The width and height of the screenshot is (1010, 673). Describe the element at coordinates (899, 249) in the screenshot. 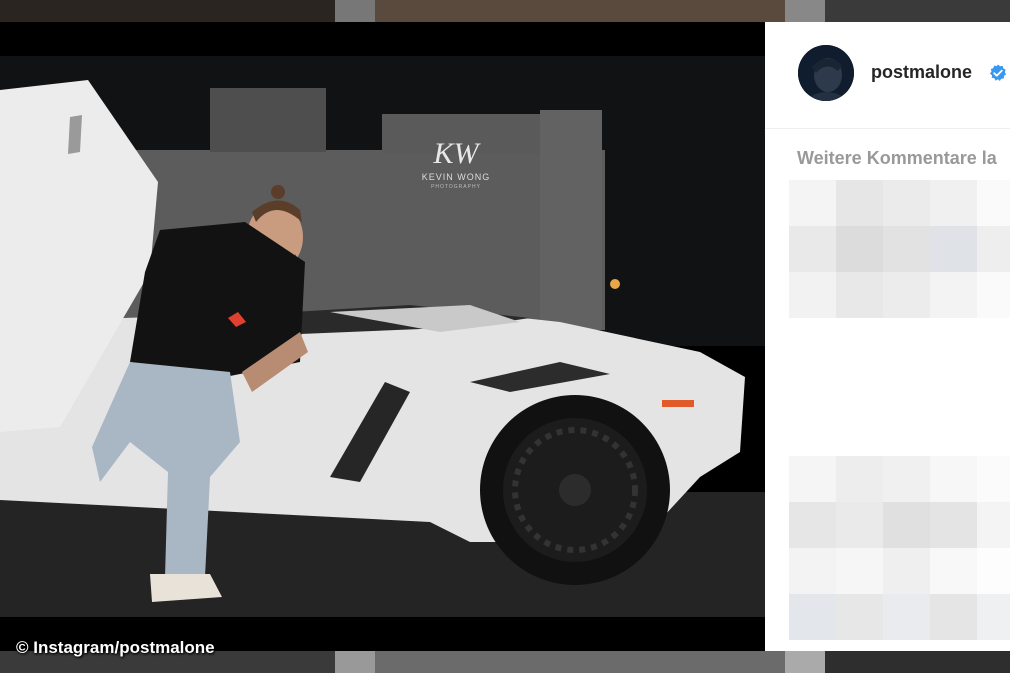

I see `blurred-comments-top` at that location.